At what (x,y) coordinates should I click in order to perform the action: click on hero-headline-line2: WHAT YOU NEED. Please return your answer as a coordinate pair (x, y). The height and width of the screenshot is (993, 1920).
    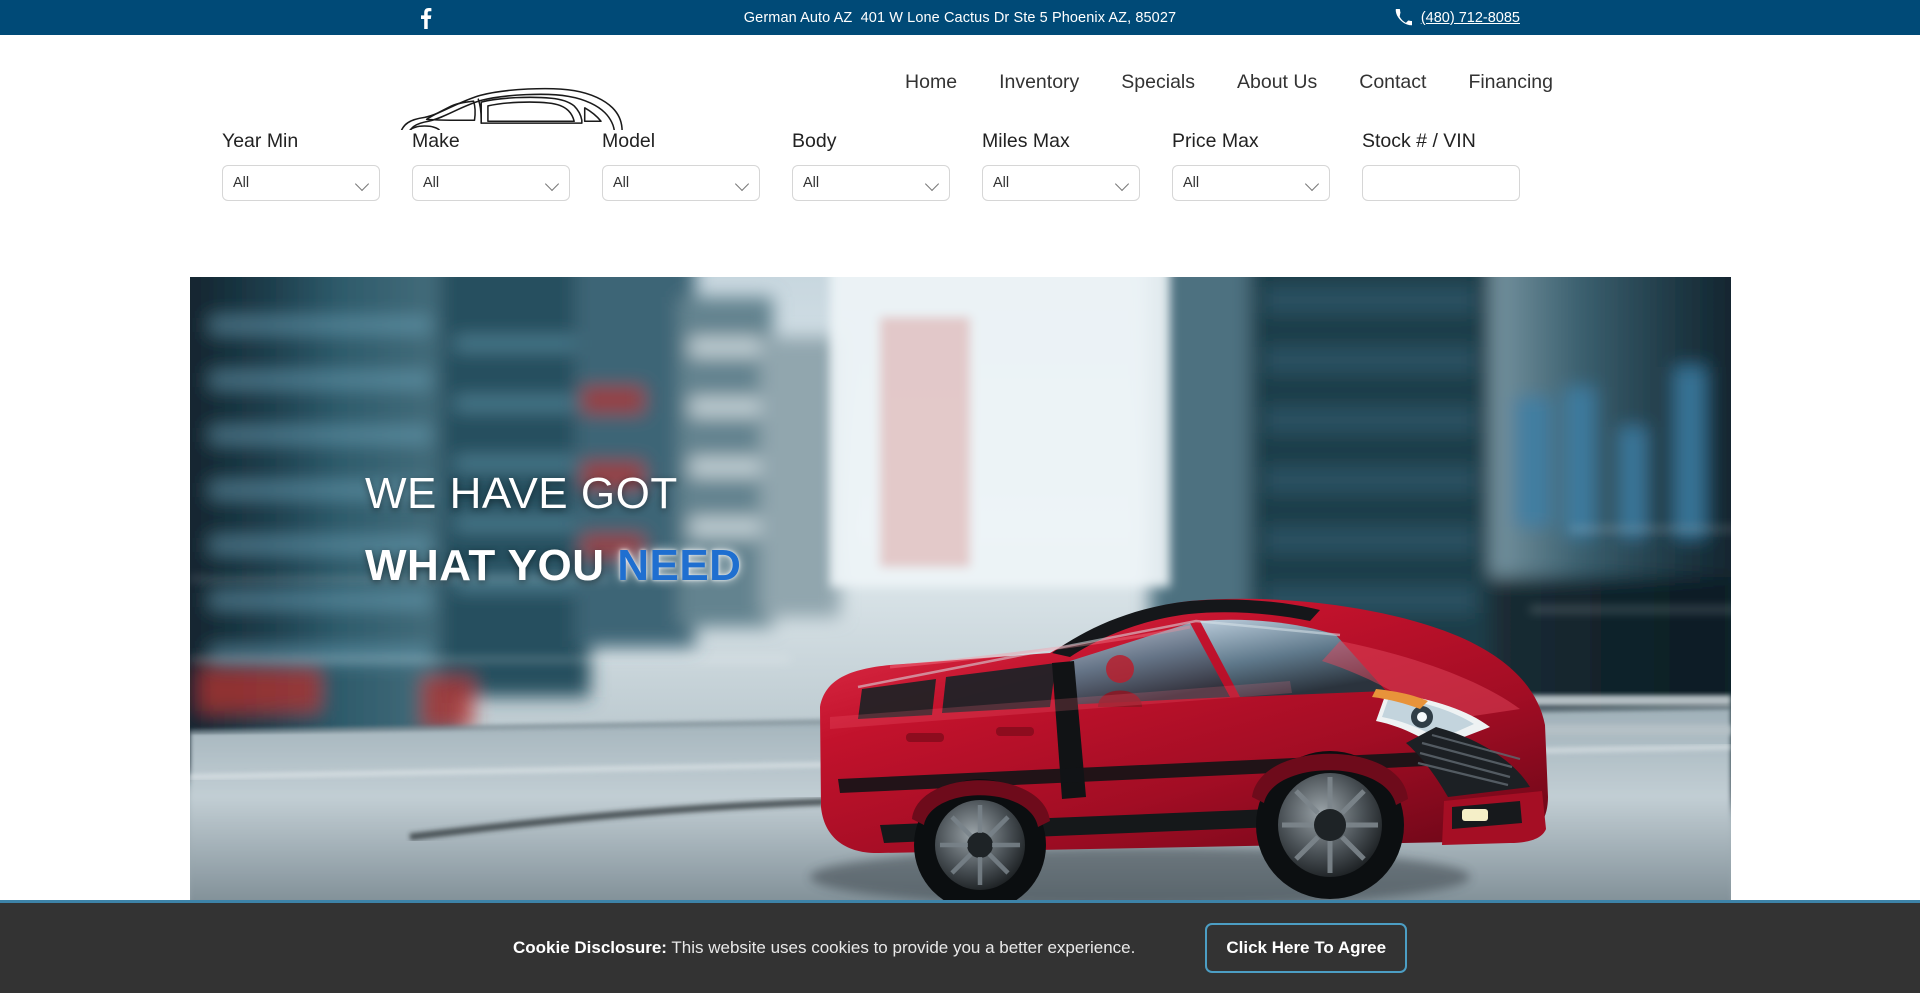
    Looking at the image, I should click on (553, 566).